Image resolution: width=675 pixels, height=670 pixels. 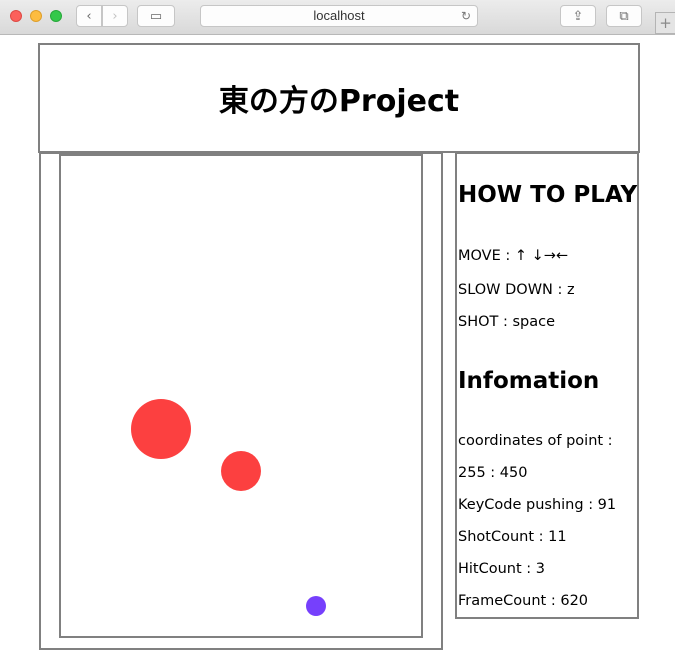 I want to click on share-button: ⇪, so click(x=578, y=16).